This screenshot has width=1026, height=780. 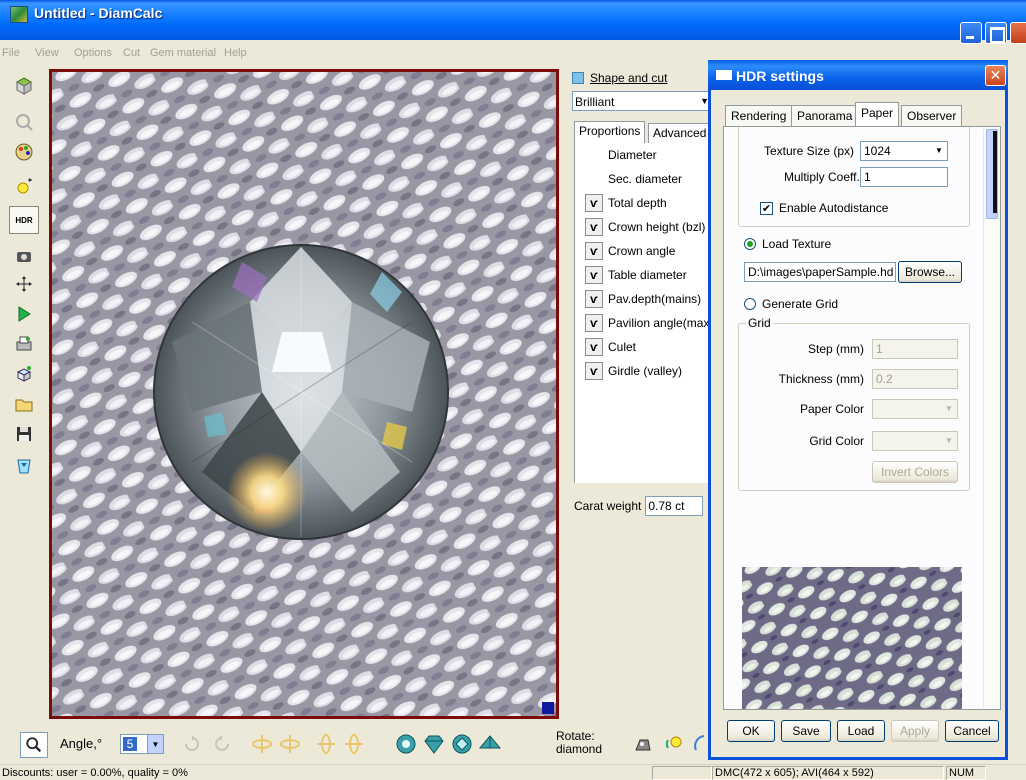 I want to click on hdr-button: HDR, so click(x=24, y=220).